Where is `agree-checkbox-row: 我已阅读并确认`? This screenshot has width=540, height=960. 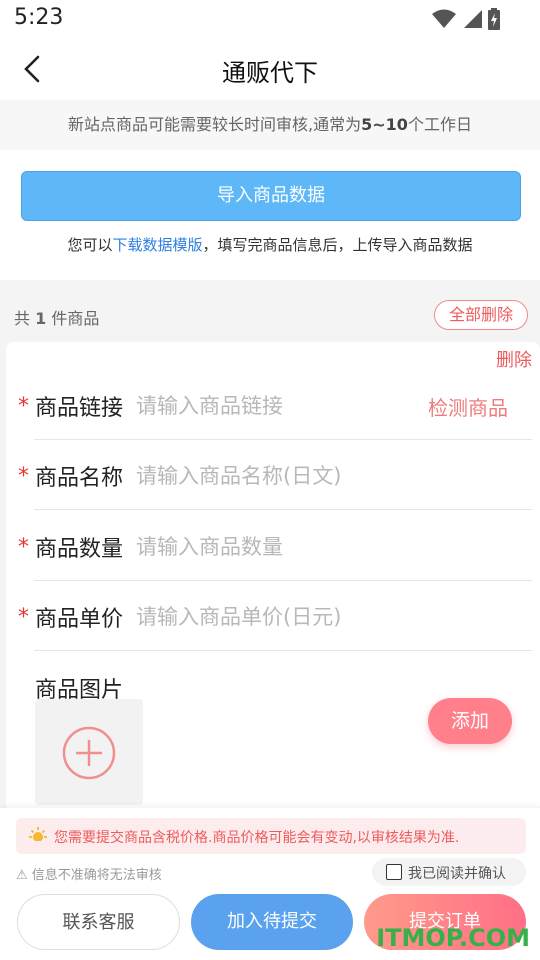
agree-checkbox-row: 我已阅读并确认 is located at coordinates (449, 872).